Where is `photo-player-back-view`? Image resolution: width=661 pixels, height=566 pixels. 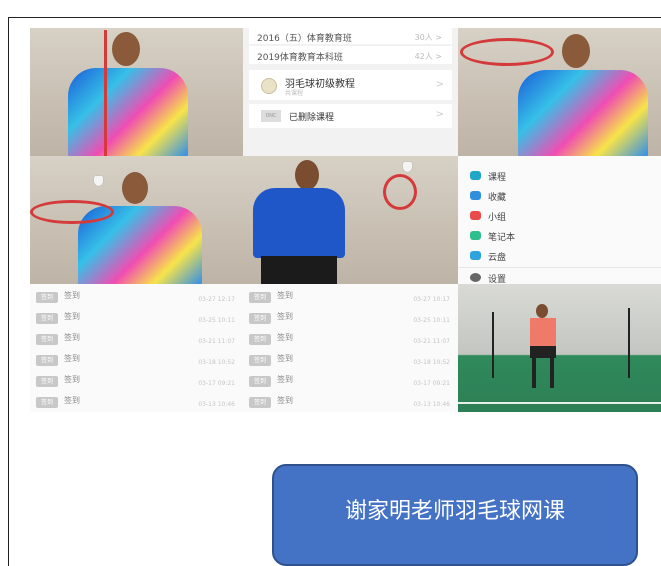
photo-player-back-view is located at coordinates (350, 220).